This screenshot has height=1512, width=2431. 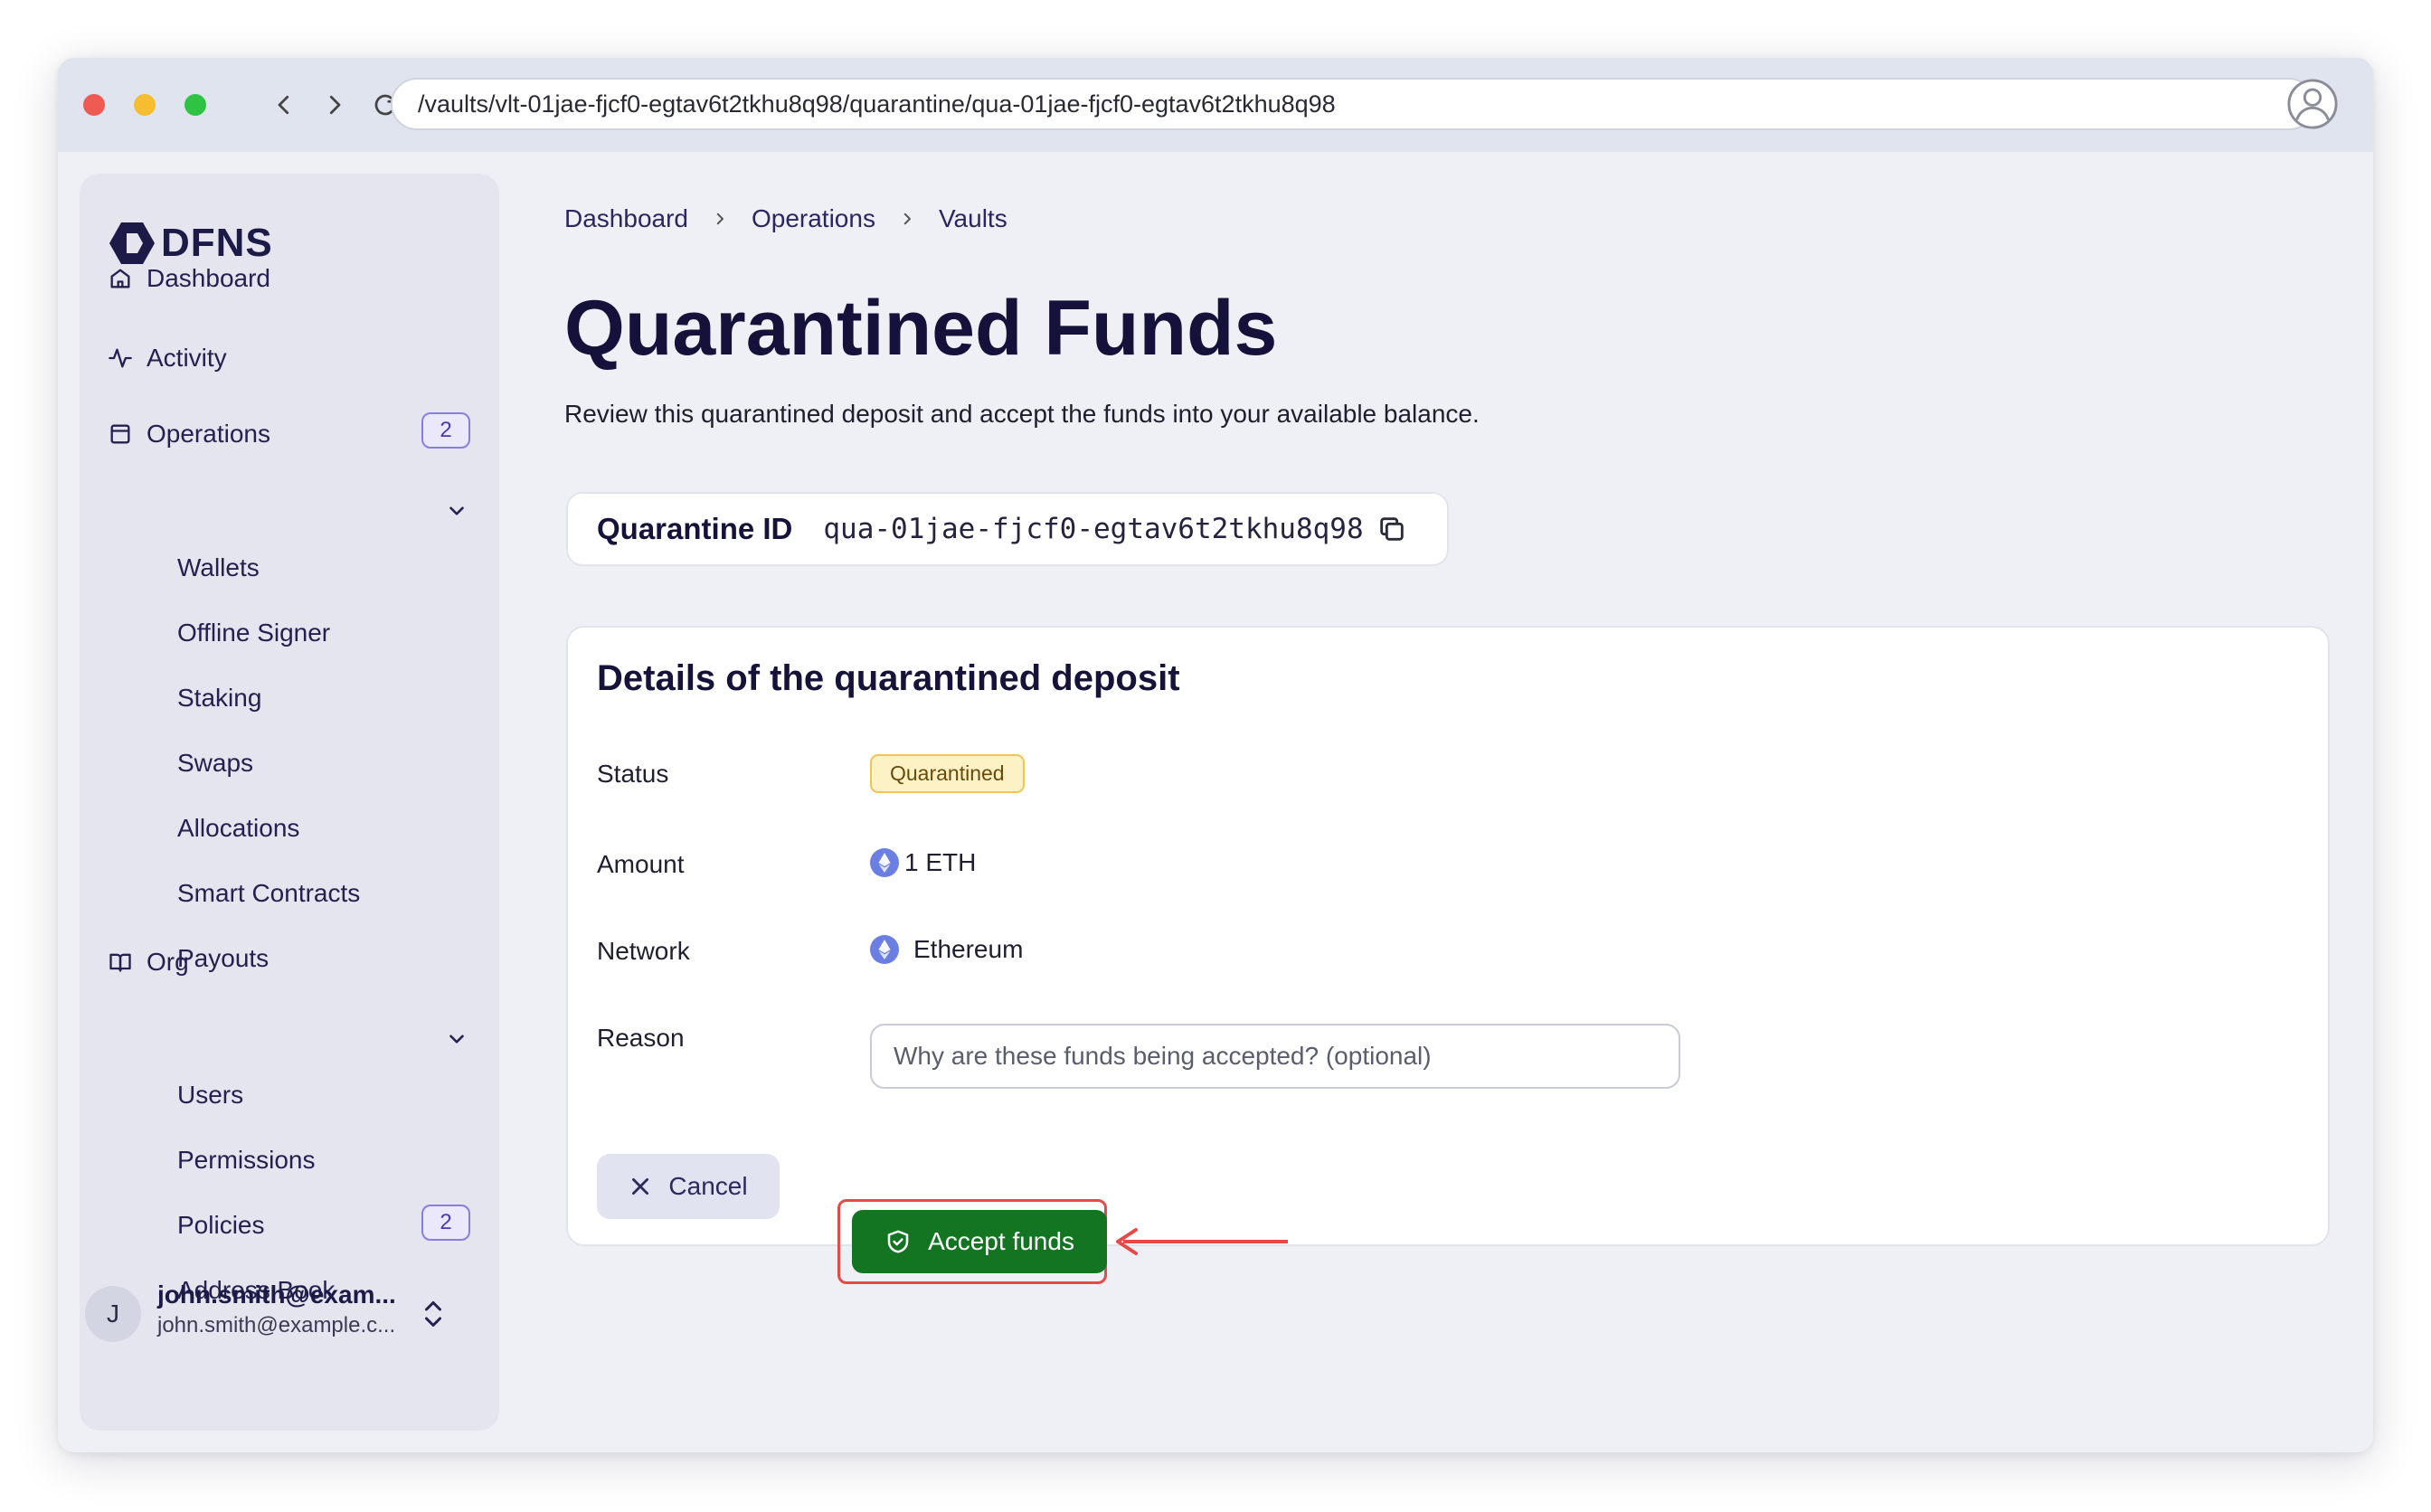 I want to click on brand-logo: DFNS, so click(x=191, y=243).